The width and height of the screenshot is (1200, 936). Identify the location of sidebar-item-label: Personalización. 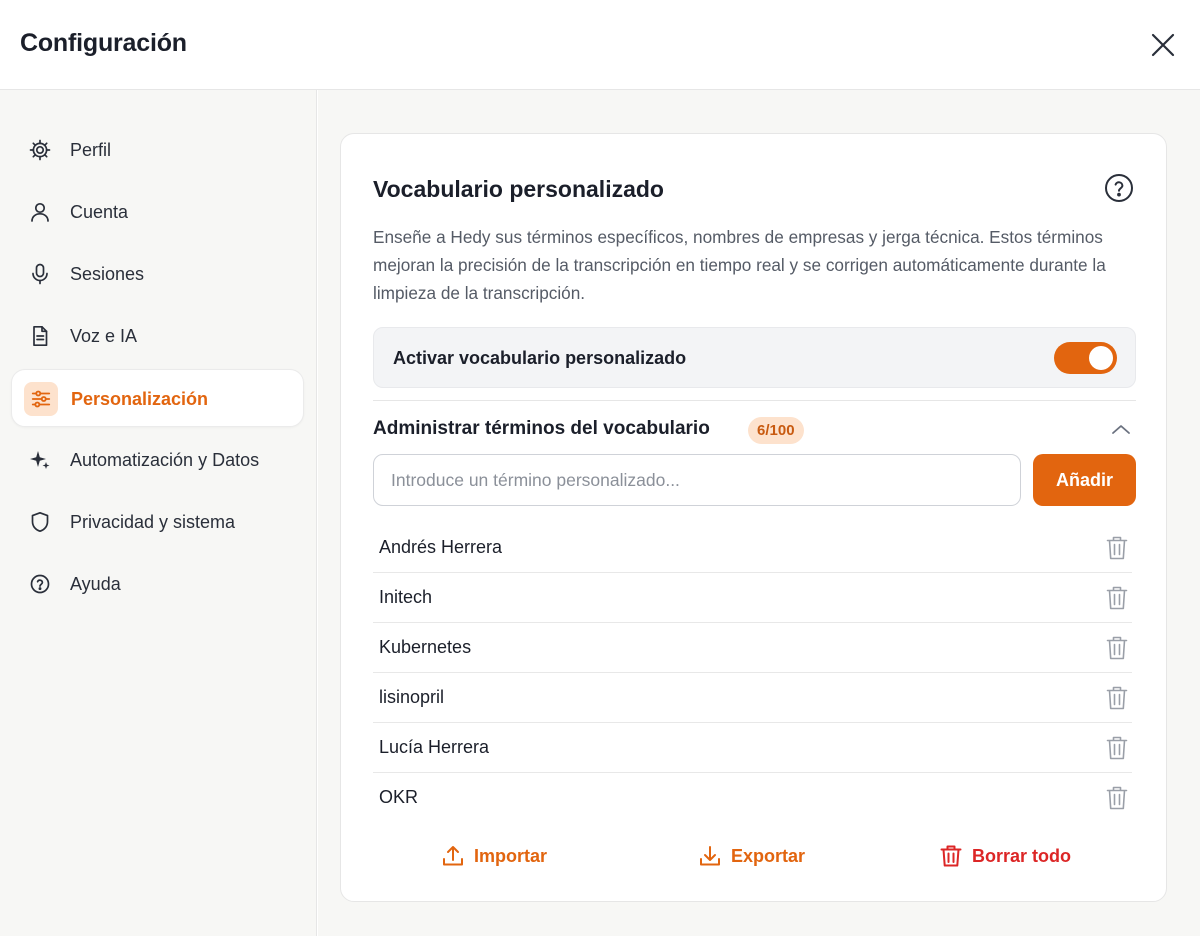
(140, 399).